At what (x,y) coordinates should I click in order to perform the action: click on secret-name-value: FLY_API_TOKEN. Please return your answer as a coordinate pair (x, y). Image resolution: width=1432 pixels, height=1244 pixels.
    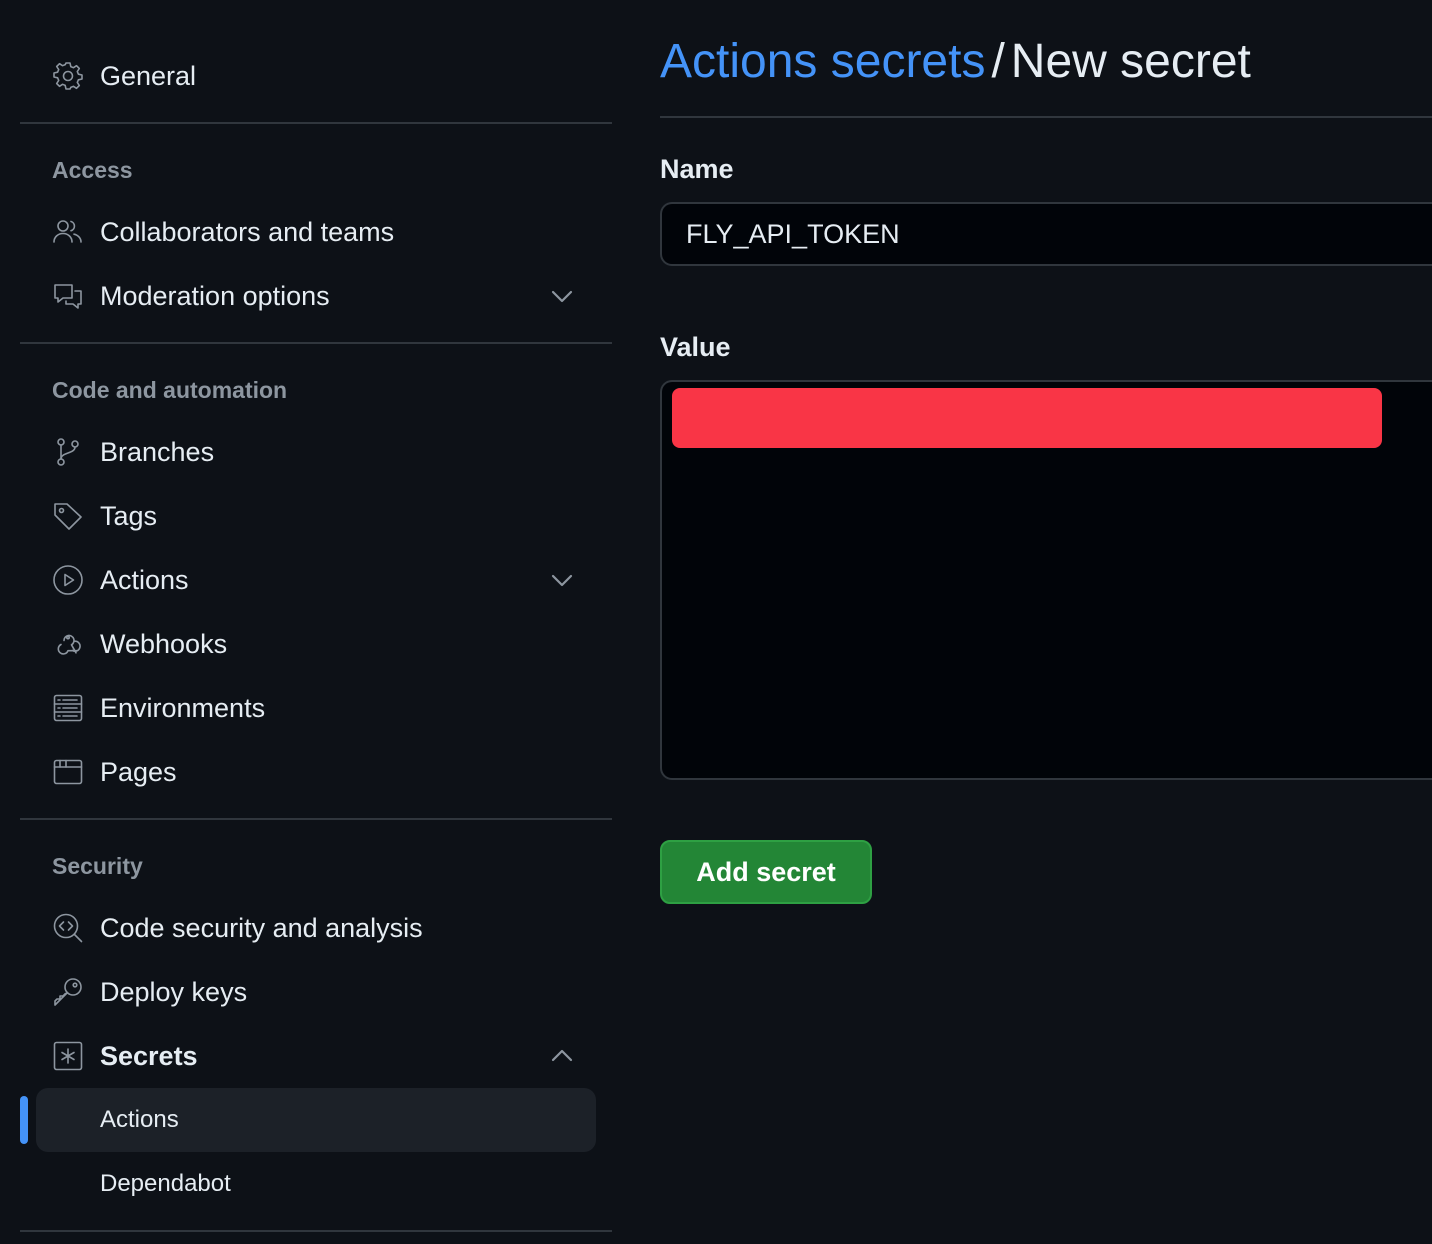
    Looking at the image, I should click on (793, 233).